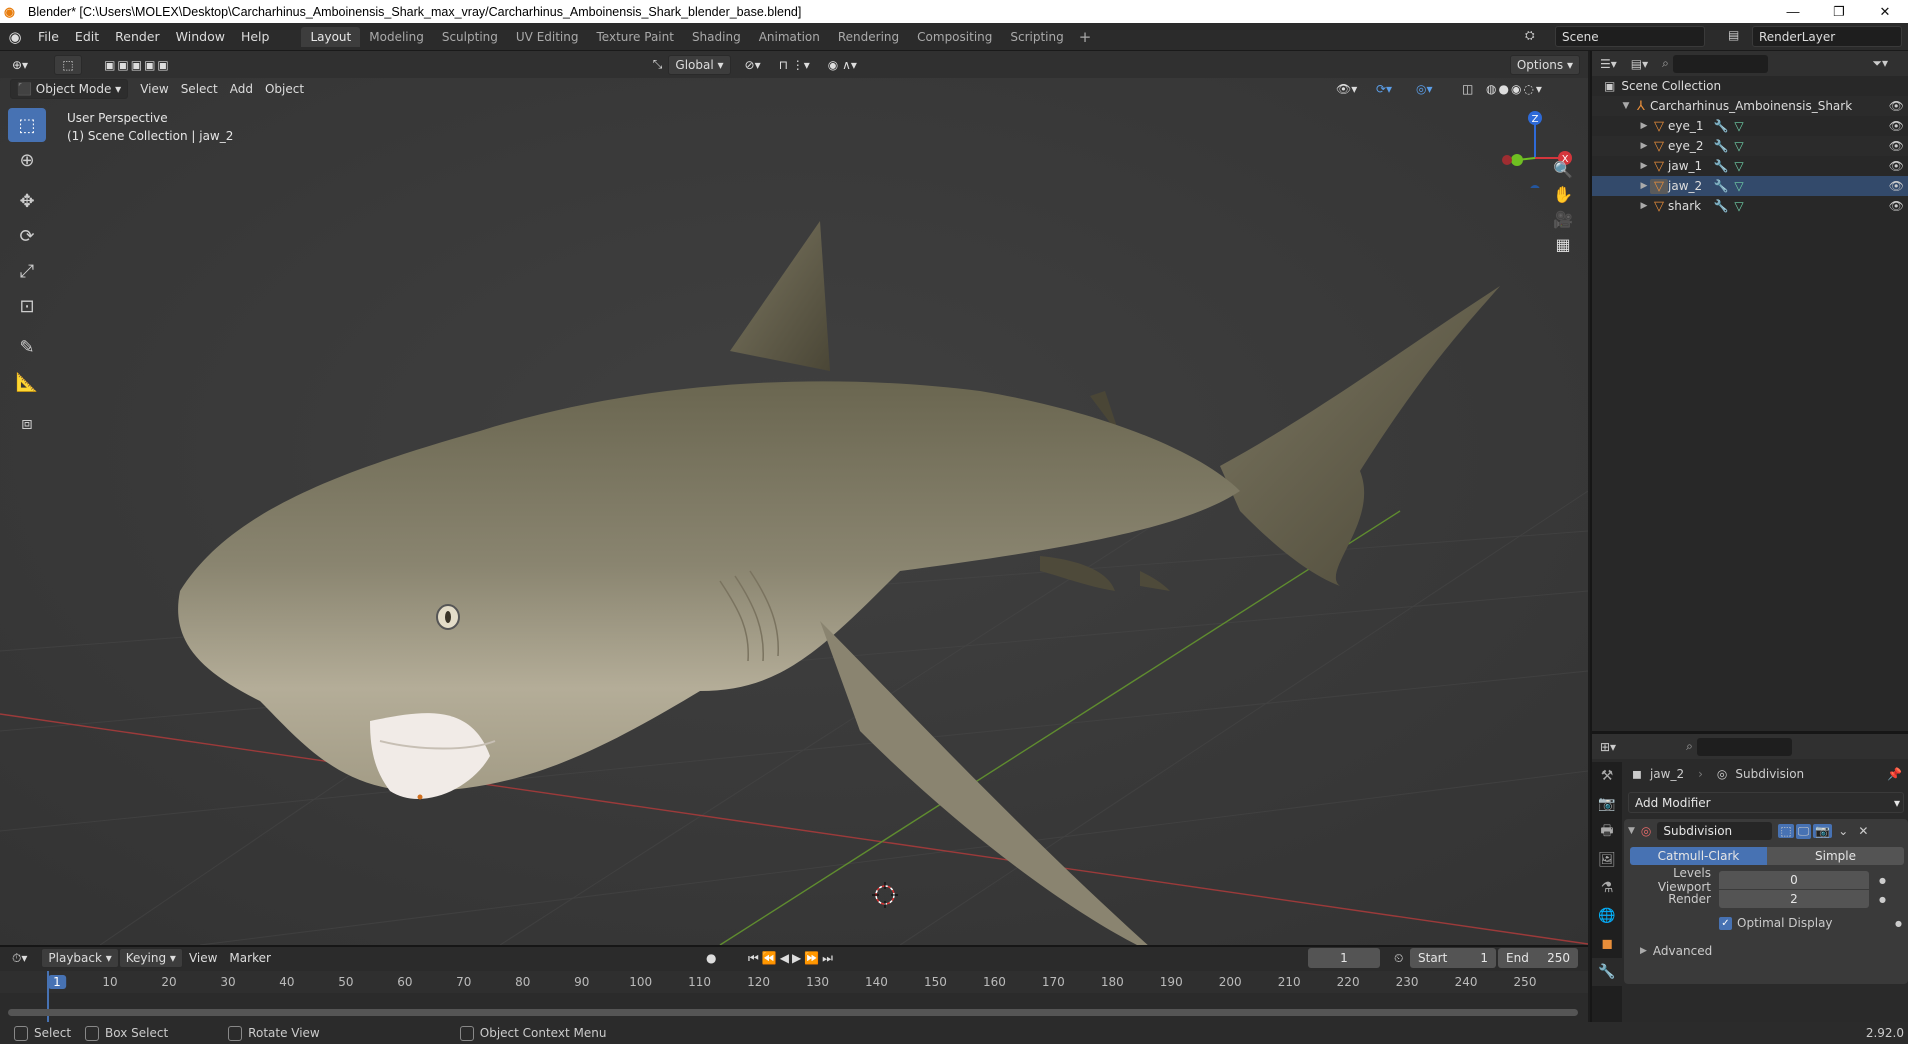 The image size is (1908, 1044). What do you see at coordinates (1467, 89) in the screenshot?
I see `xray-toggle-icon: ◫` at bounding box center [1467, 89].